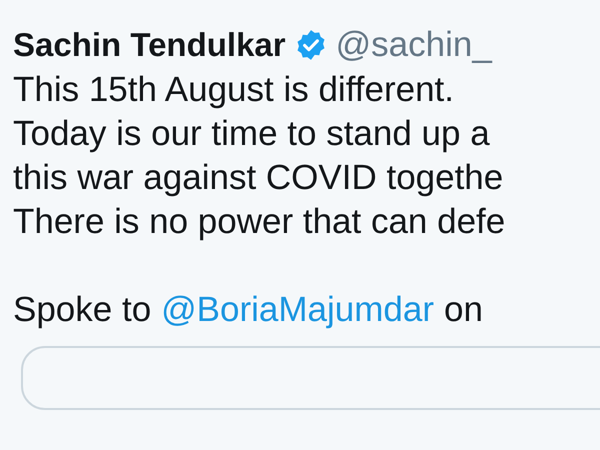 This screenshot has height=450, width=600. Describe the element at coordinates (297, 310) in the screenshot. I see `mention-link: @BoriaMajumdar` at that location.